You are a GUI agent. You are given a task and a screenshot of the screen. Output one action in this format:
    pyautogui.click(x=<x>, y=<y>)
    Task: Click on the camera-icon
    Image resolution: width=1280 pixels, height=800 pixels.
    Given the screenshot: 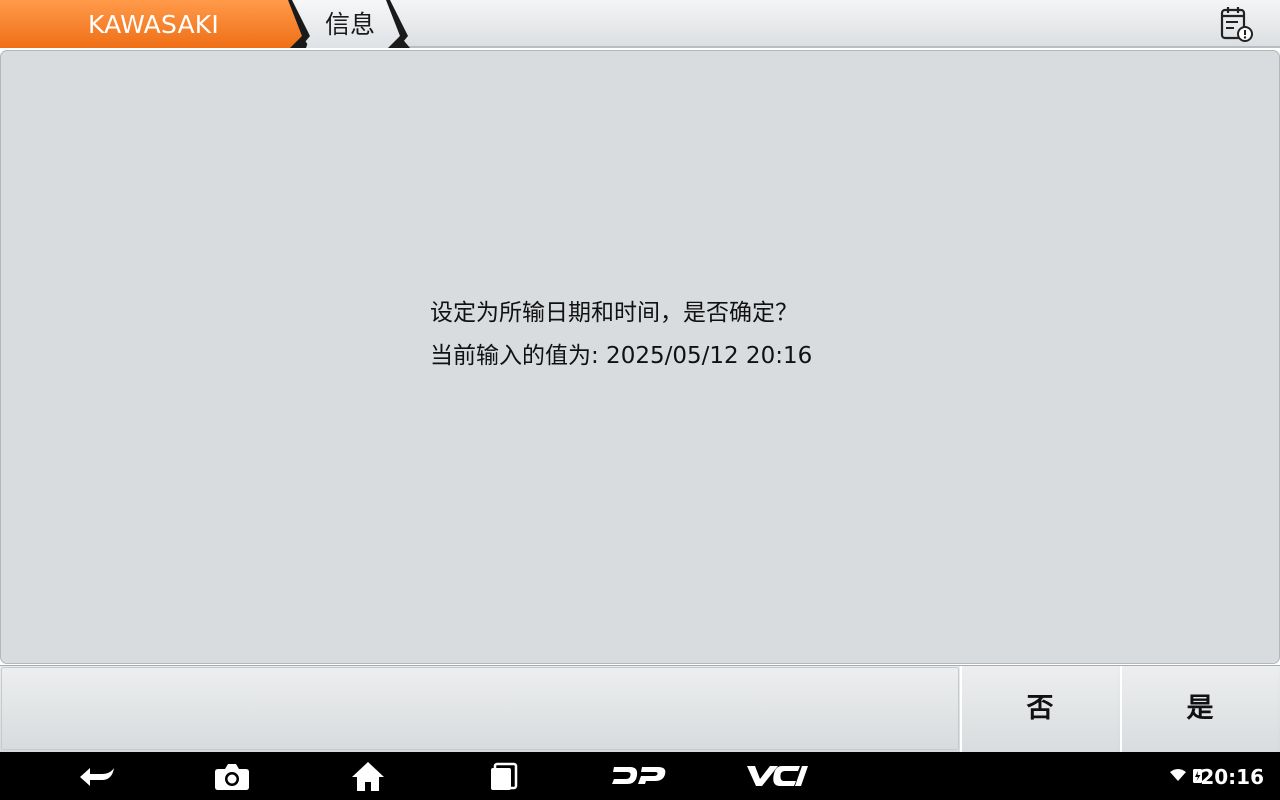 What is the action you would take?
    pyautogui.click(x=232, y=776)
    